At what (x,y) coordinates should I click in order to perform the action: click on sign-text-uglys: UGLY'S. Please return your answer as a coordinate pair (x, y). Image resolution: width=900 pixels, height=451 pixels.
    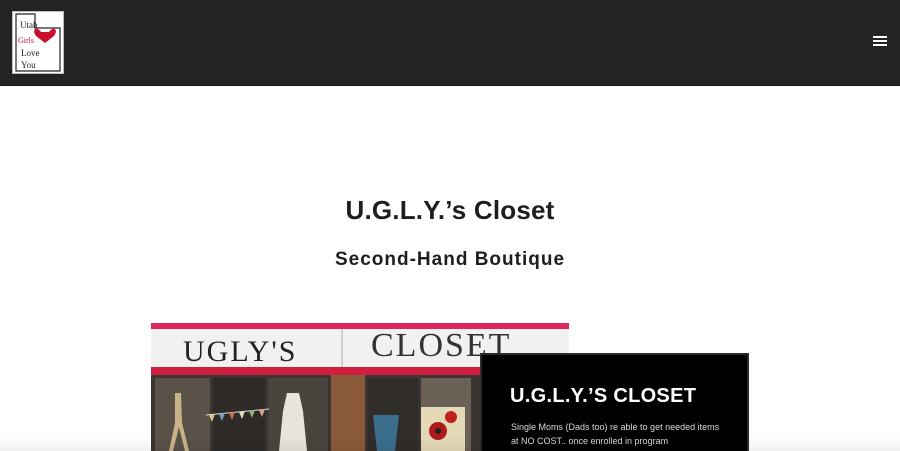
    Looking at the image, I should click on (240, 351).